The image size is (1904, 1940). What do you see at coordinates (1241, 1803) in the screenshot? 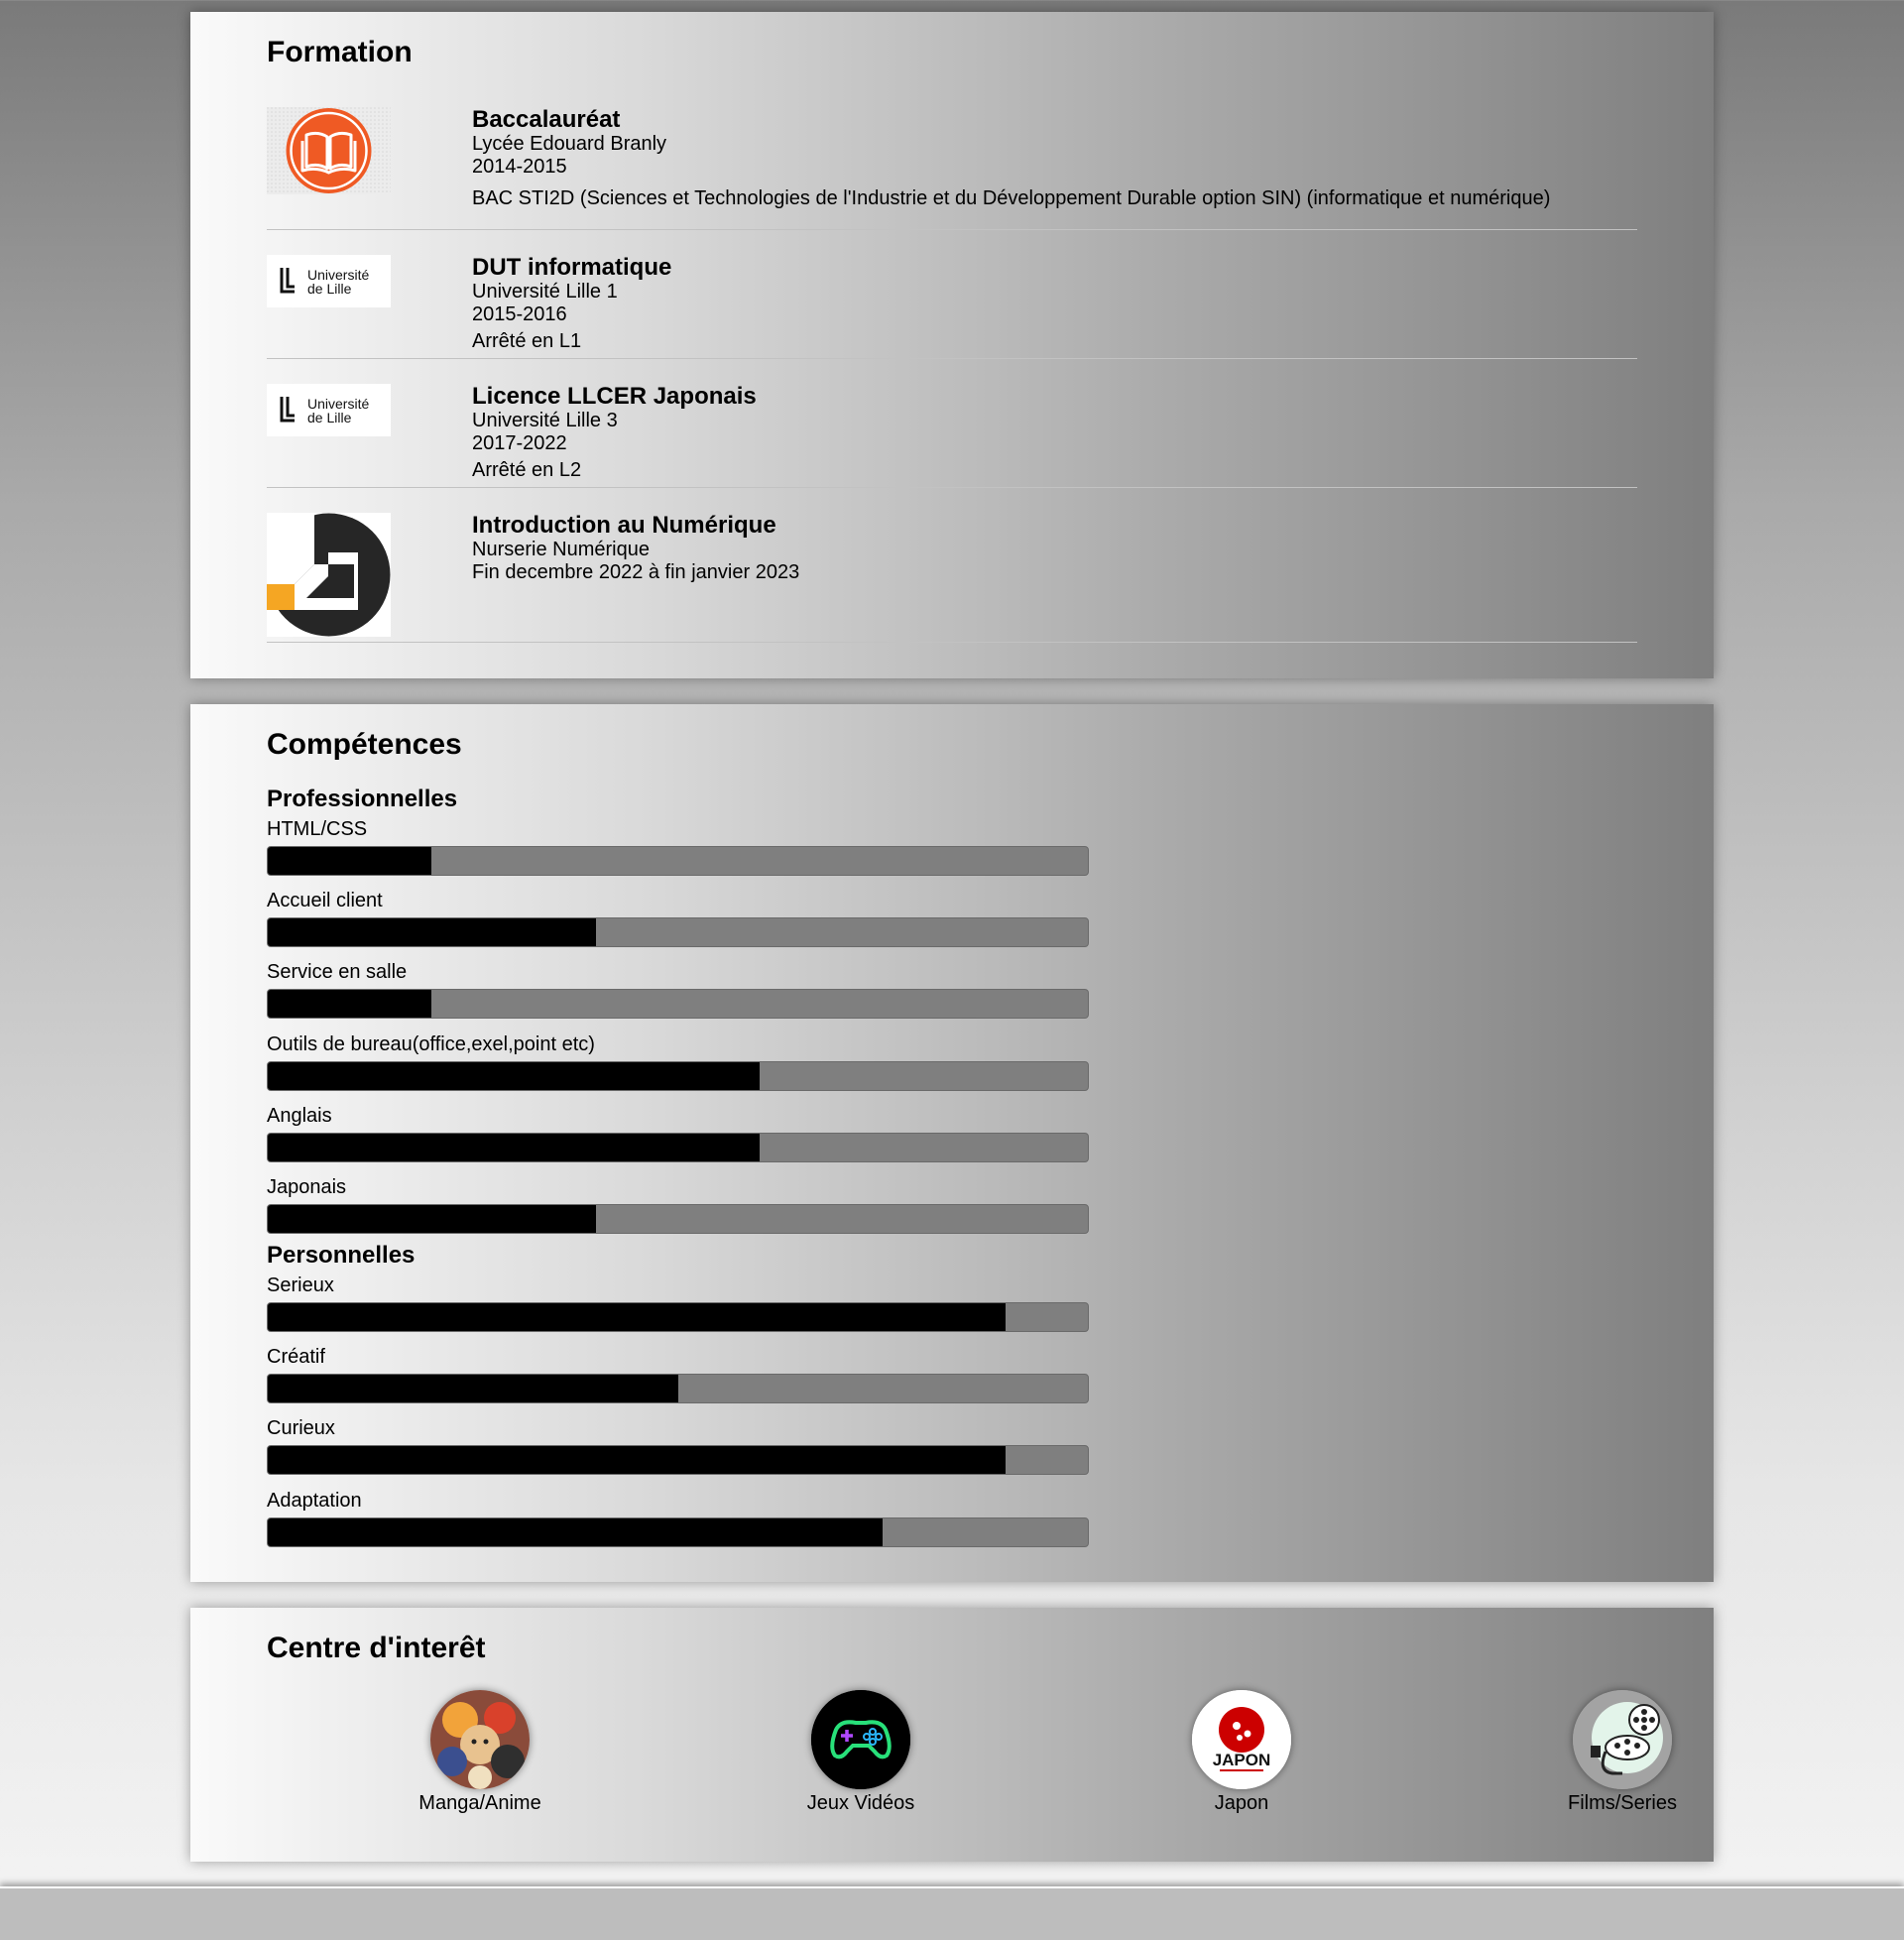
I see `interest-label: Japon` at bounding box center [1241, 1803].